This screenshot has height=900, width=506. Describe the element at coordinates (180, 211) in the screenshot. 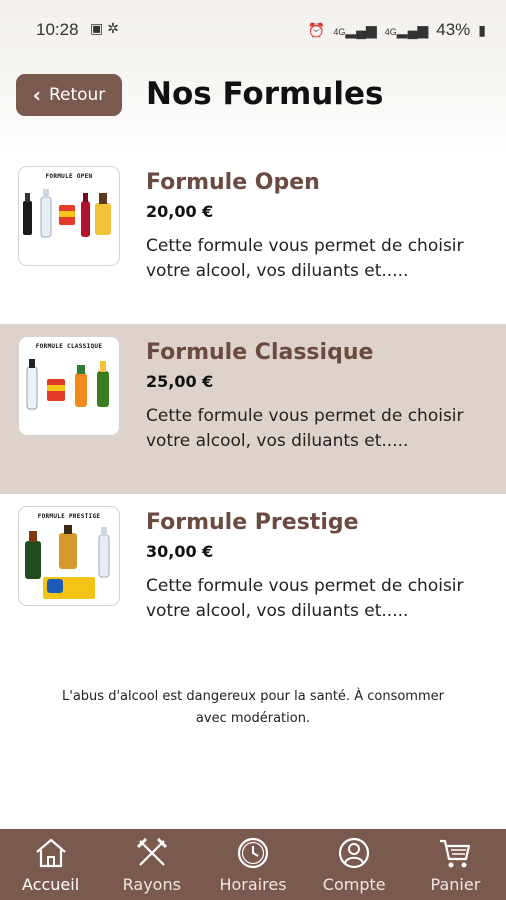

I see `formula-price: 20,00 €` at that location.